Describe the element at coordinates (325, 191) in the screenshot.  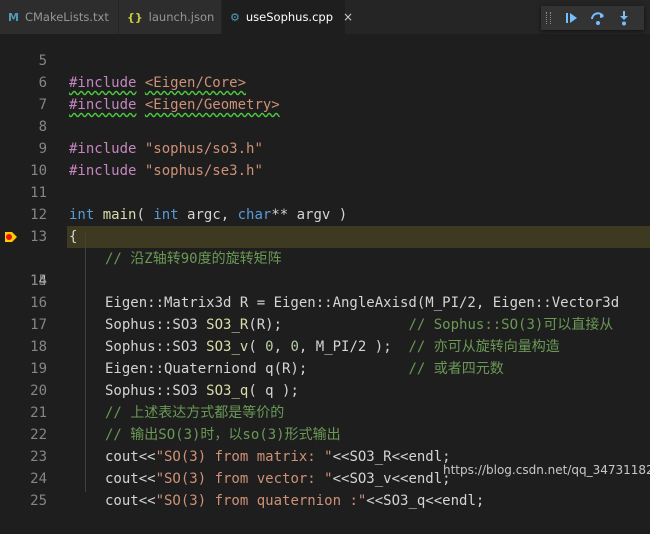
I see `code-line: 11 int main( int argc, char** argv )` at that location.